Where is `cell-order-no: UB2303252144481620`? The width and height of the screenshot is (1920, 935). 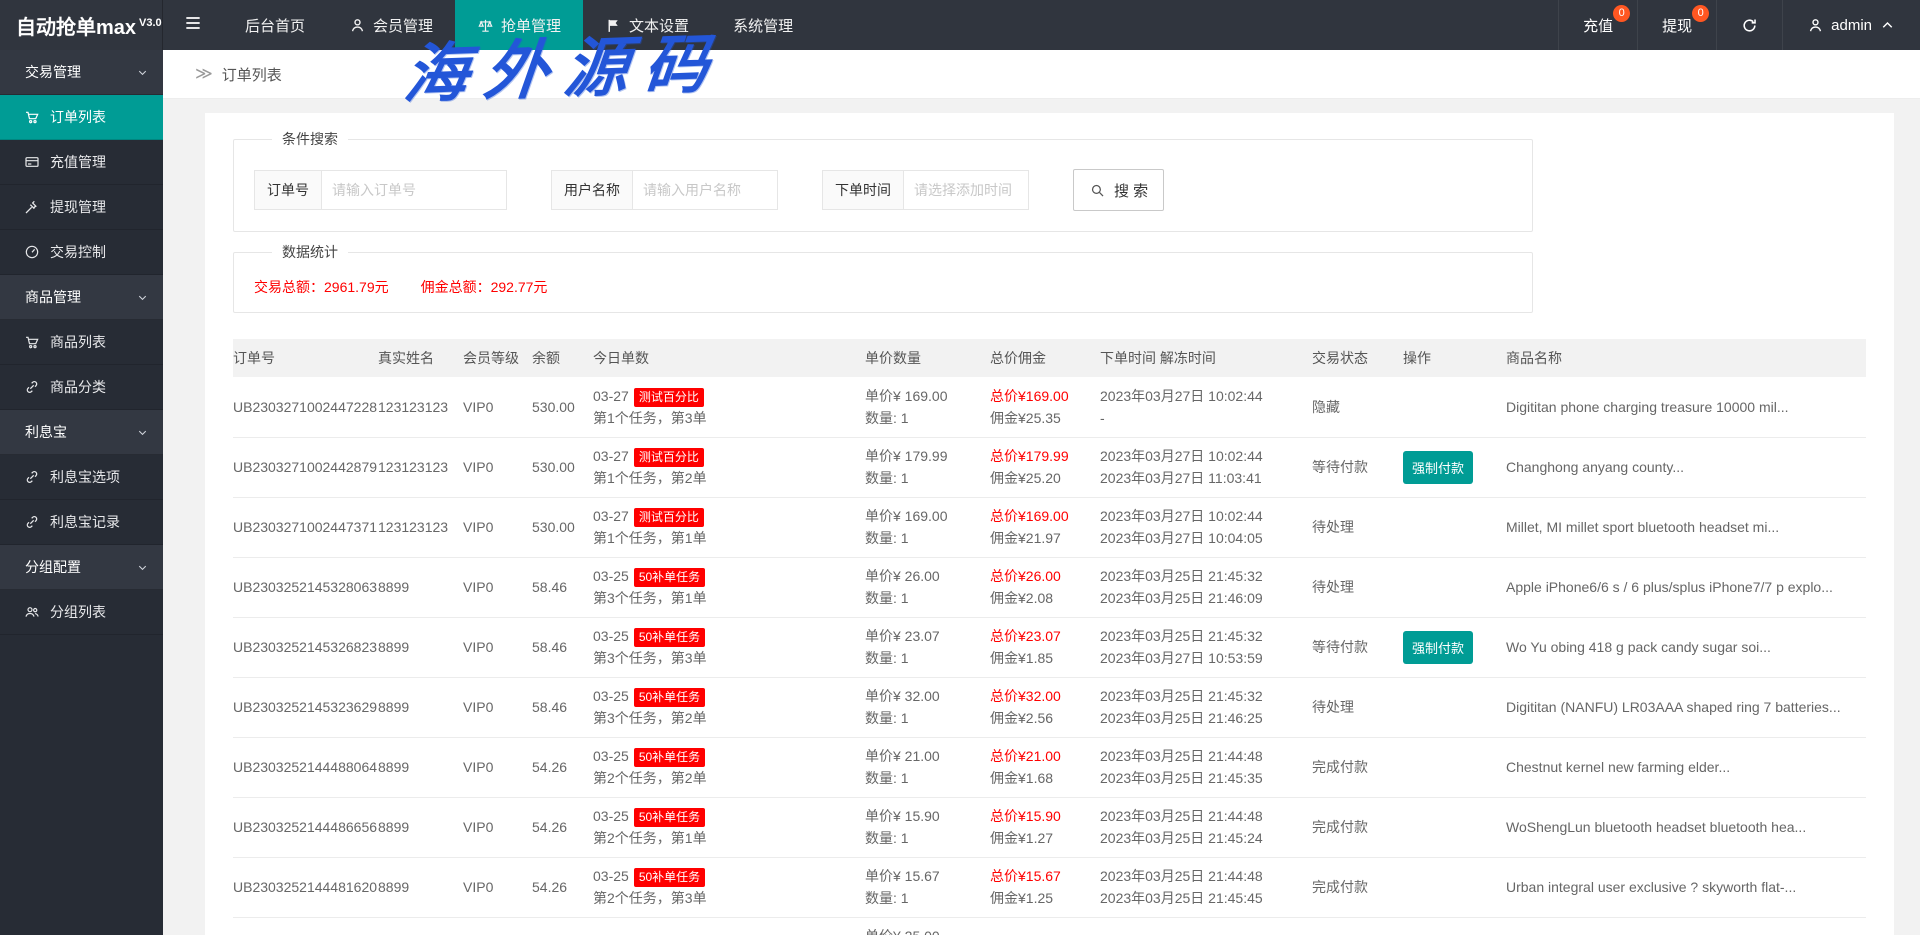 cell-order-no: UB2303252144481620 is located at coordinates (305, 887).